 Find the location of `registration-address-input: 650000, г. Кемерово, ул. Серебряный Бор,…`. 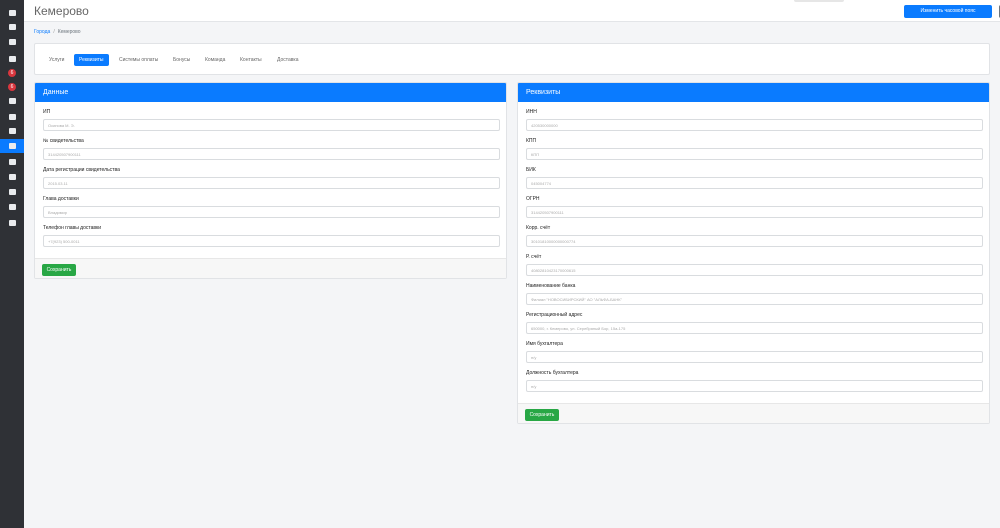

registration-address-input: 650000, г. Кемерово, ул. Серебряный Бор,… is located at coordinates (754, 328).